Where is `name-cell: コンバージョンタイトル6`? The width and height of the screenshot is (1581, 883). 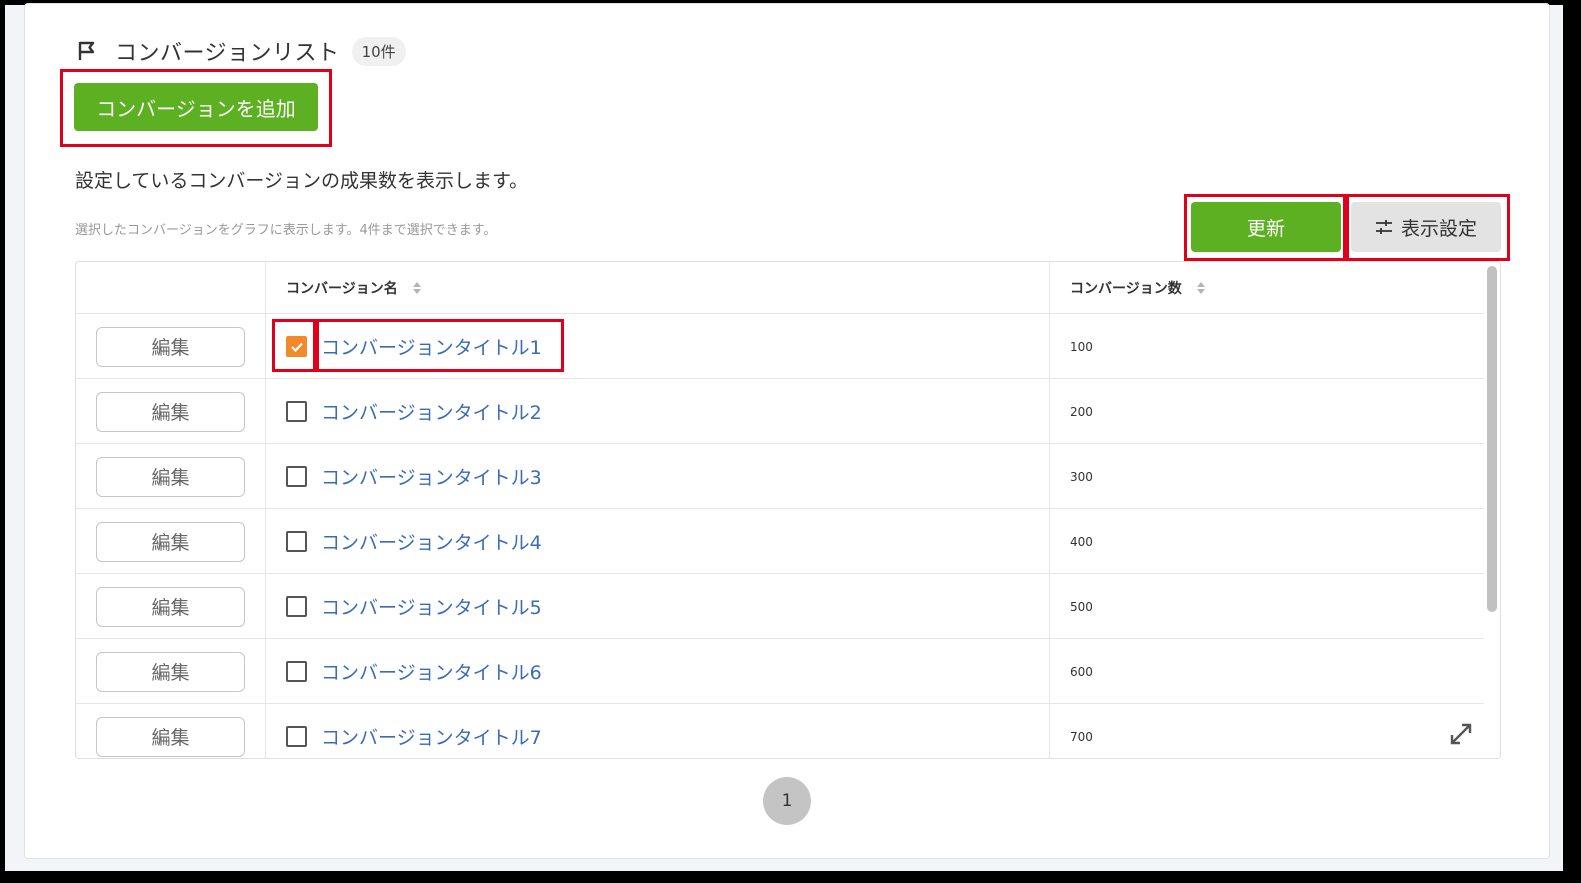
name-cell: コンバージョンタイトル6 is located at coordinates (658, 671).